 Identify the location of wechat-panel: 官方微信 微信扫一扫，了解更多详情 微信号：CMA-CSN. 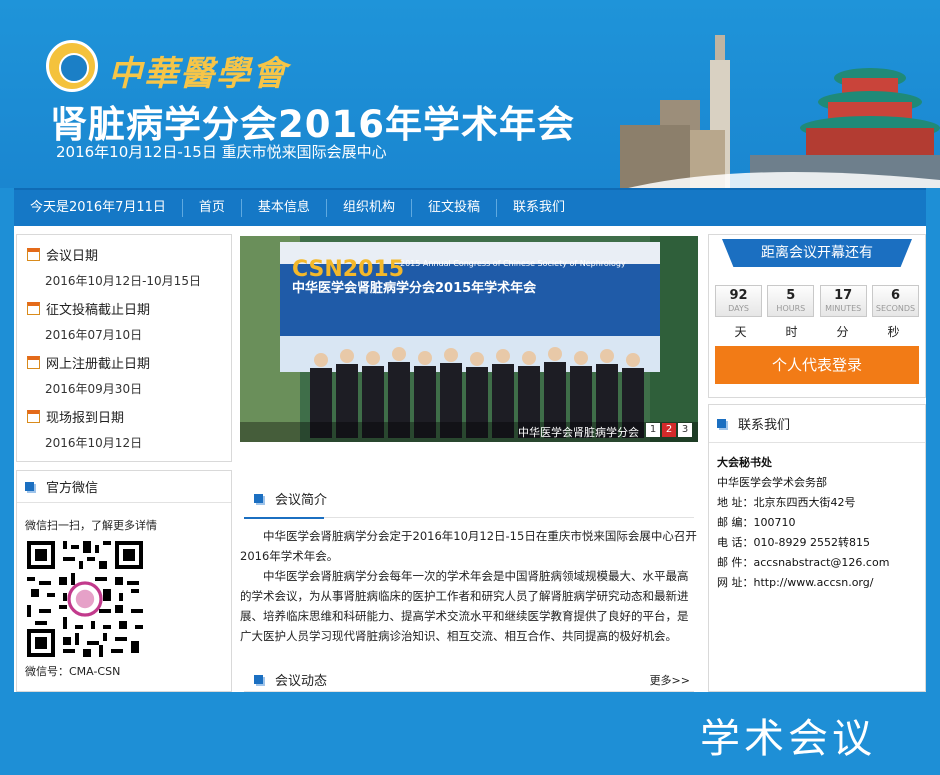
(124, 581).